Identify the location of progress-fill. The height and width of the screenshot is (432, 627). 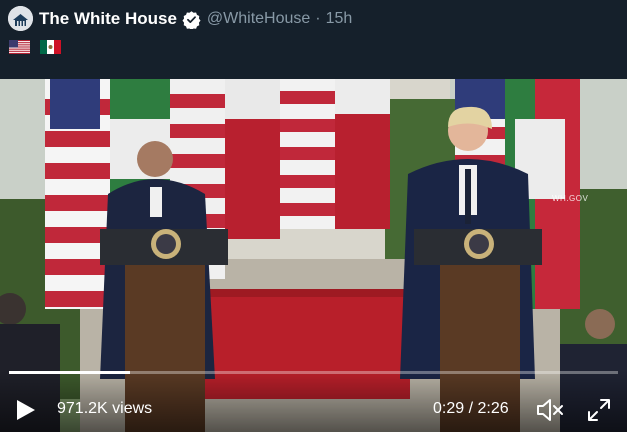
(70, 372).